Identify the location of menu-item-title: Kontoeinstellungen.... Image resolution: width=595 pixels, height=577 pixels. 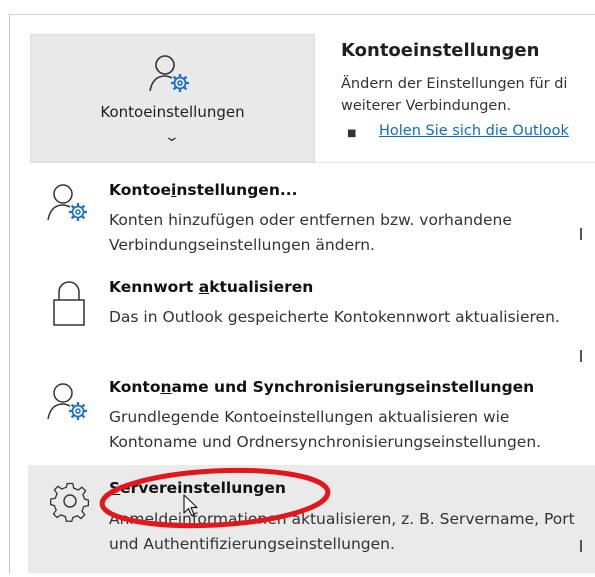
(203, 190).